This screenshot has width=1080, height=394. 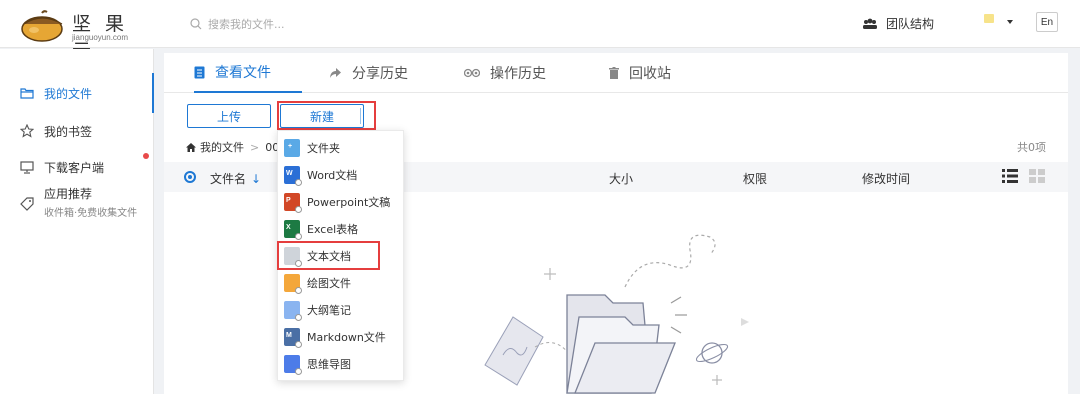 I want to click on excel-icon: X, so click(x=293, y=229).